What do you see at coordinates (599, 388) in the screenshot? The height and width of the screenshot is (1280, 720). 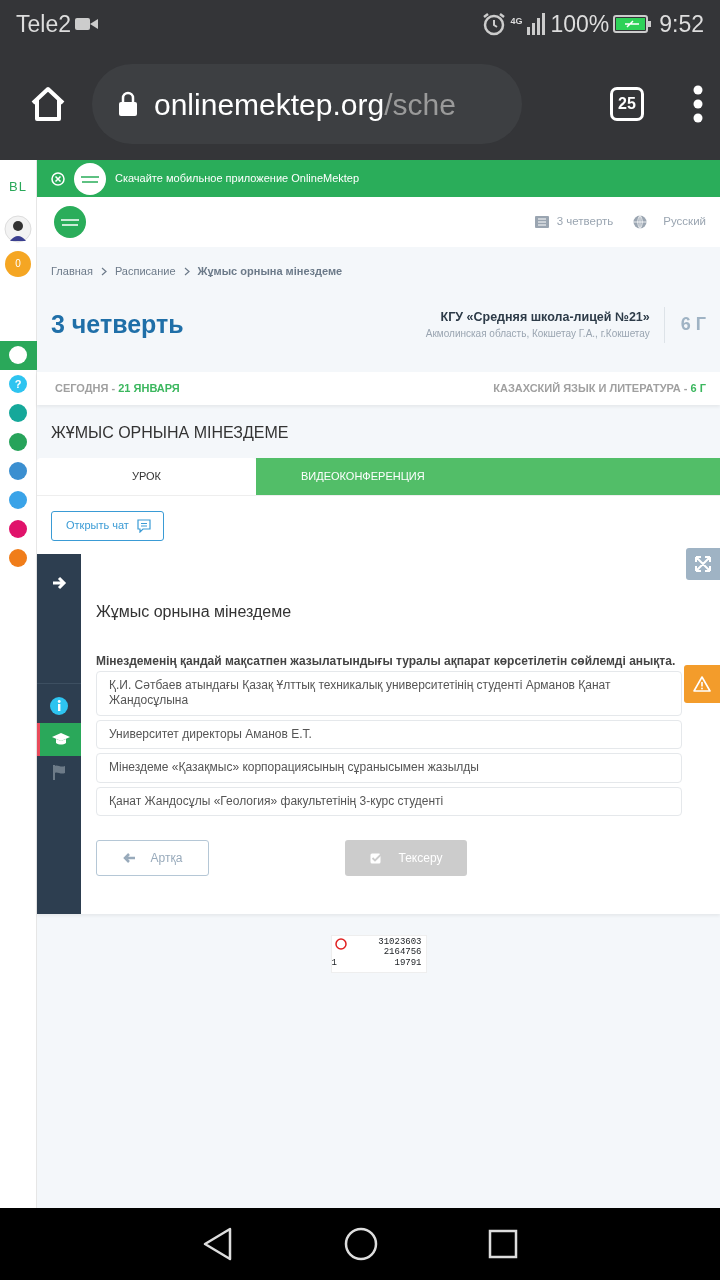 I see `subject-text: КАЗАХСКИЙ ЯЗЫК И ЛИТЕРАТУРА - 6 Г` at bounding box center [599, 388].